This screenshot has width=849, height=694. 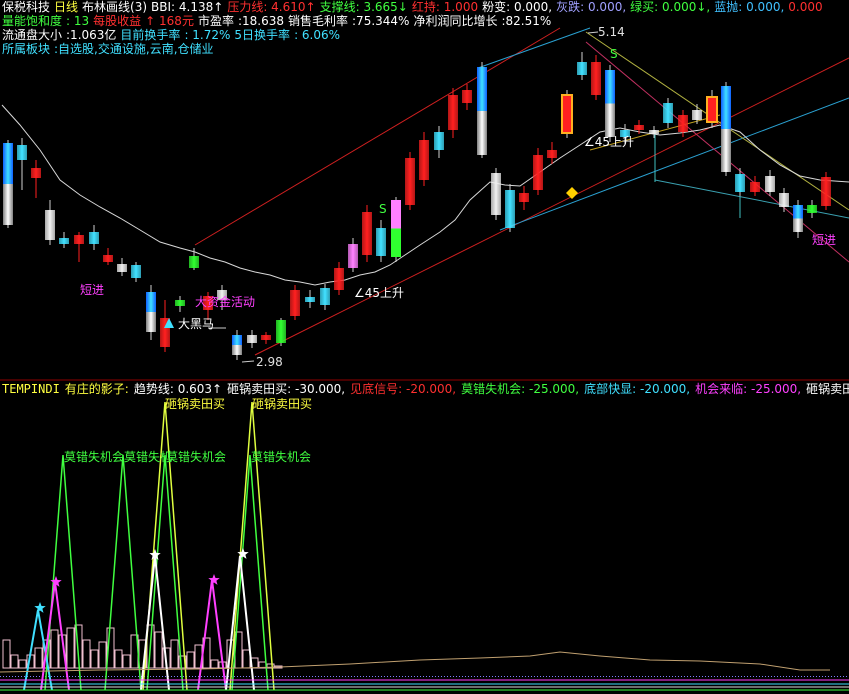 What do you see at coordinates (66, 7) in the screenshot?
I see `period-label: 日线` at bounding box center [66, 7].